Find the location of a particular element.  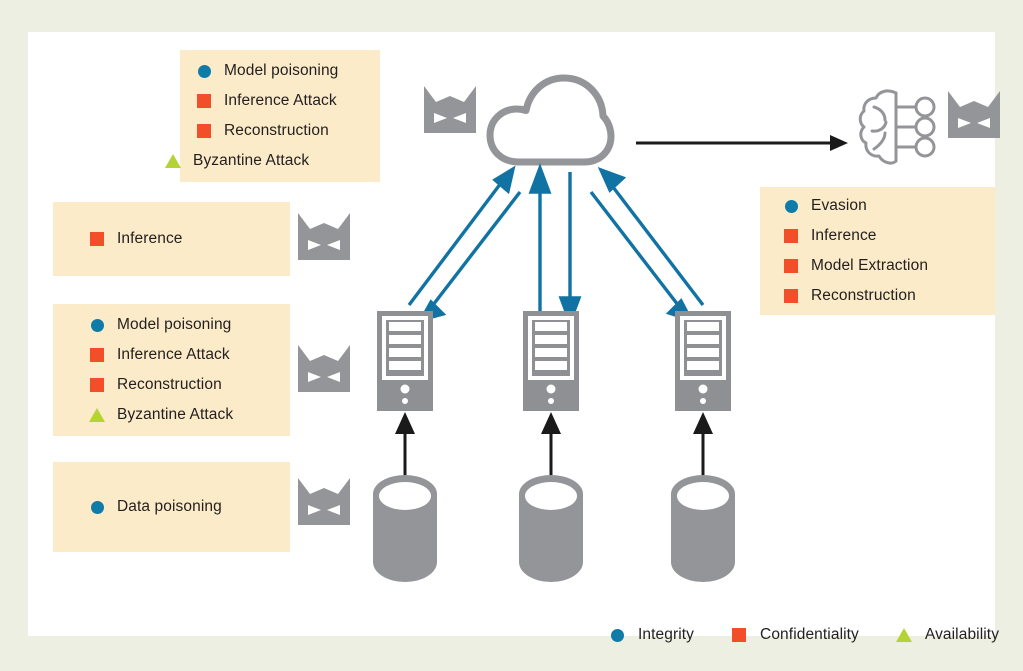

attacker-mask-icon-model is located at coordinates (974, 116).